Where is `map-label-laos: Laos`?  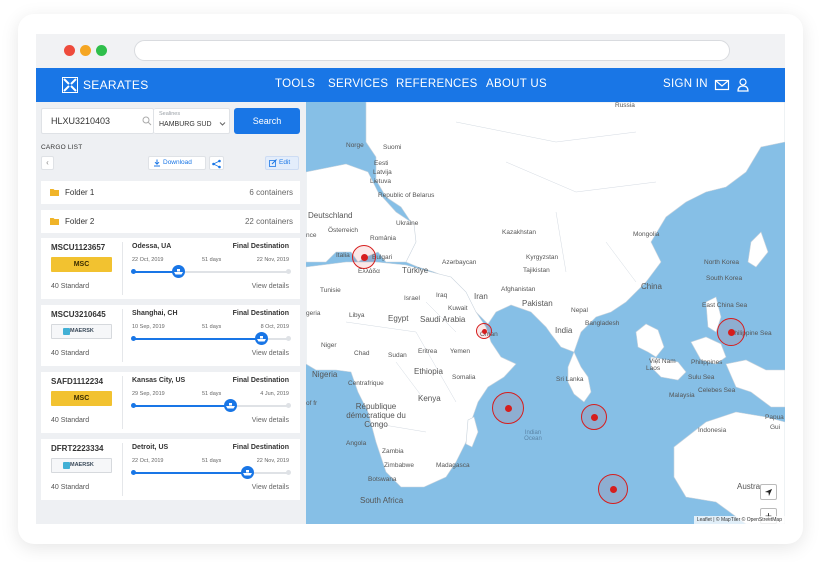 map-label-laos: Laos is located at coordinates (653, 368).